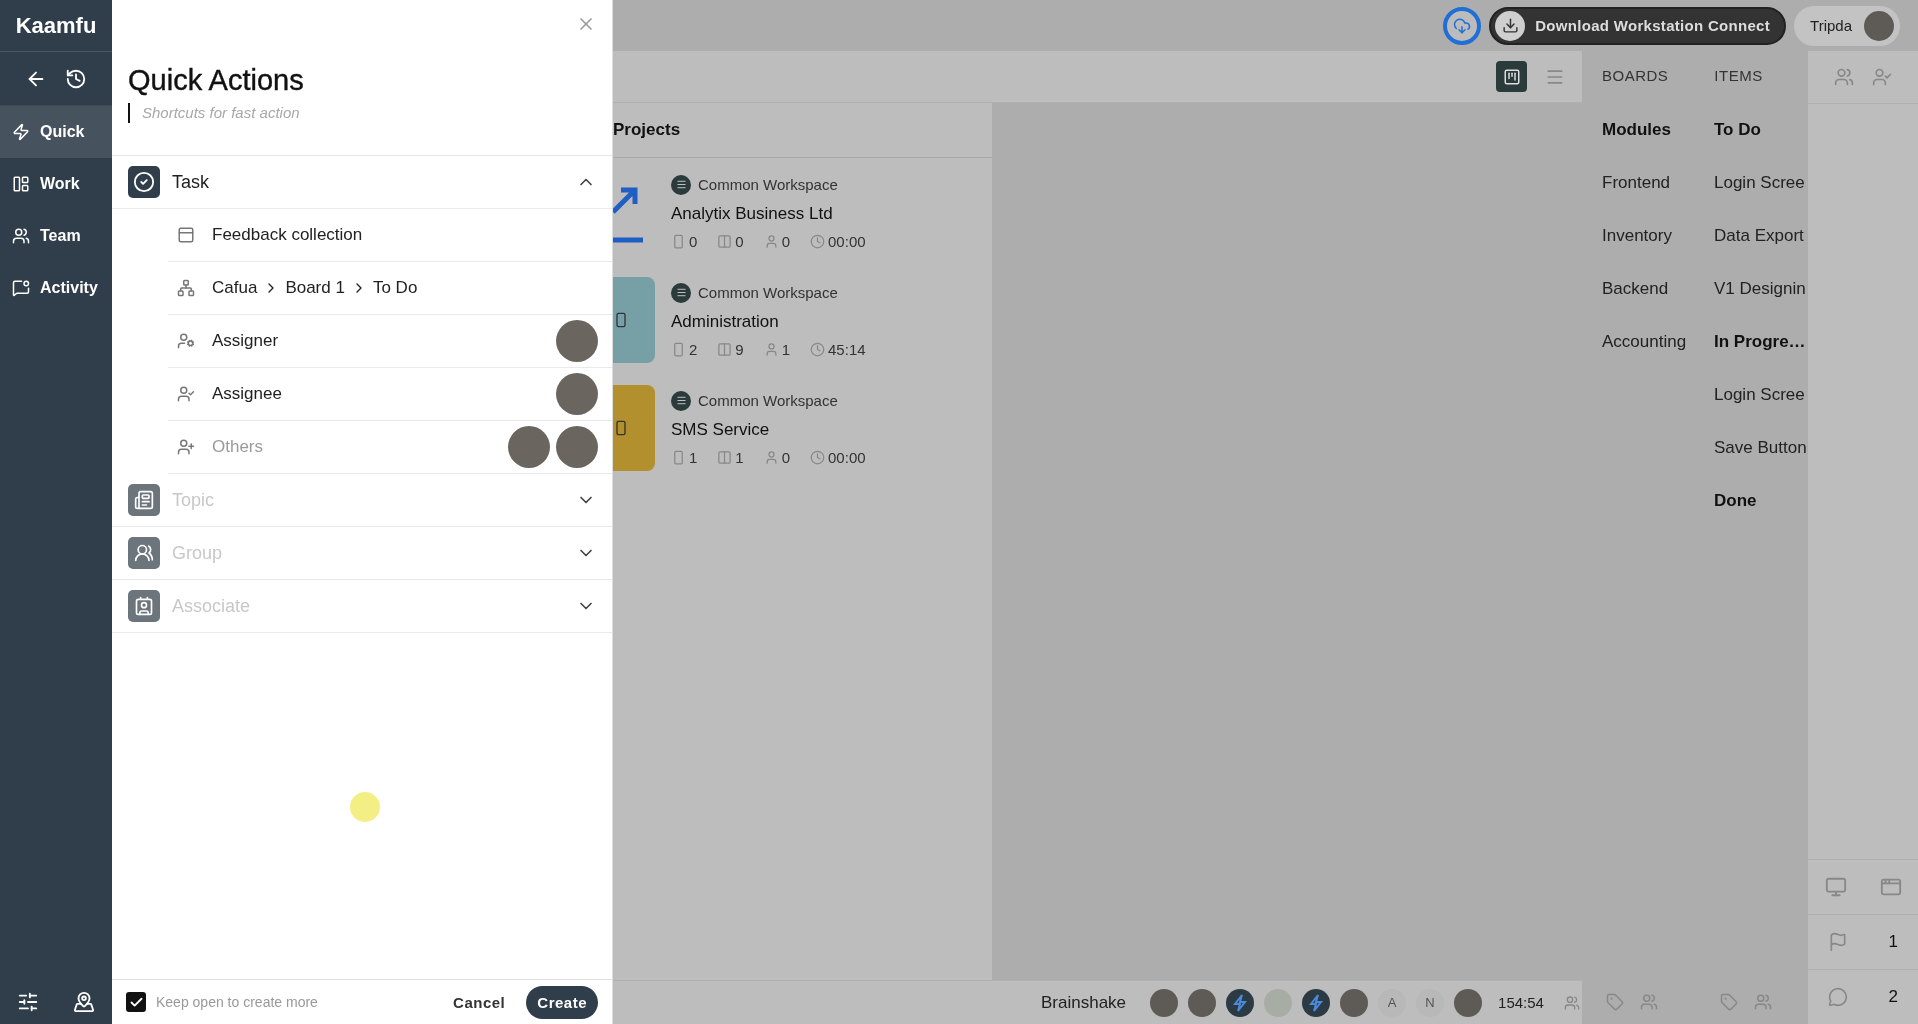  Describe the element at coordinates (247, 394) in the screenshot. I see `field-label: Assignee` at that location.